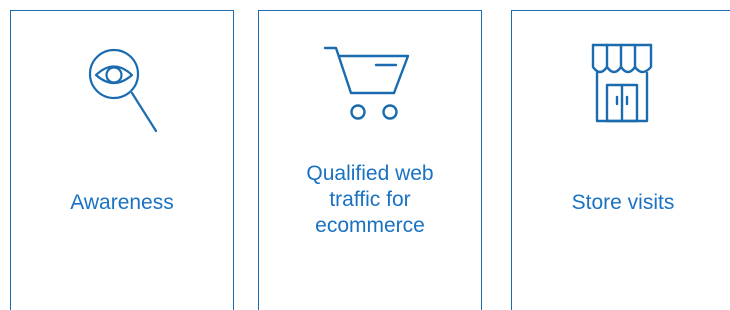  Describe the element at coordinates (370, 91) in the screenshot. I see `shopping-cart-icon` at that location.